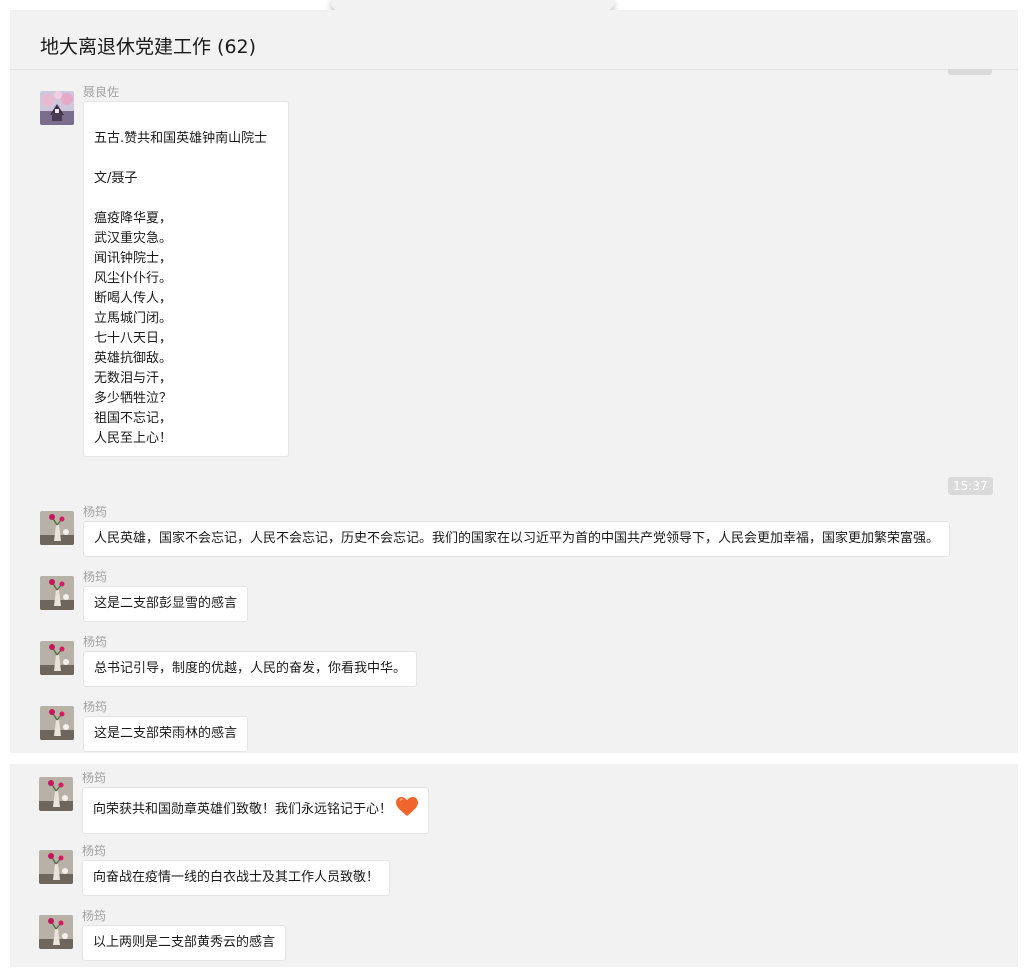 The image size is (1028, 973). Describe the element at coordinates (184, 943) in the screenshot. I see `message-bubble: 以上两则是二支部黄秀云的感言` at that location.